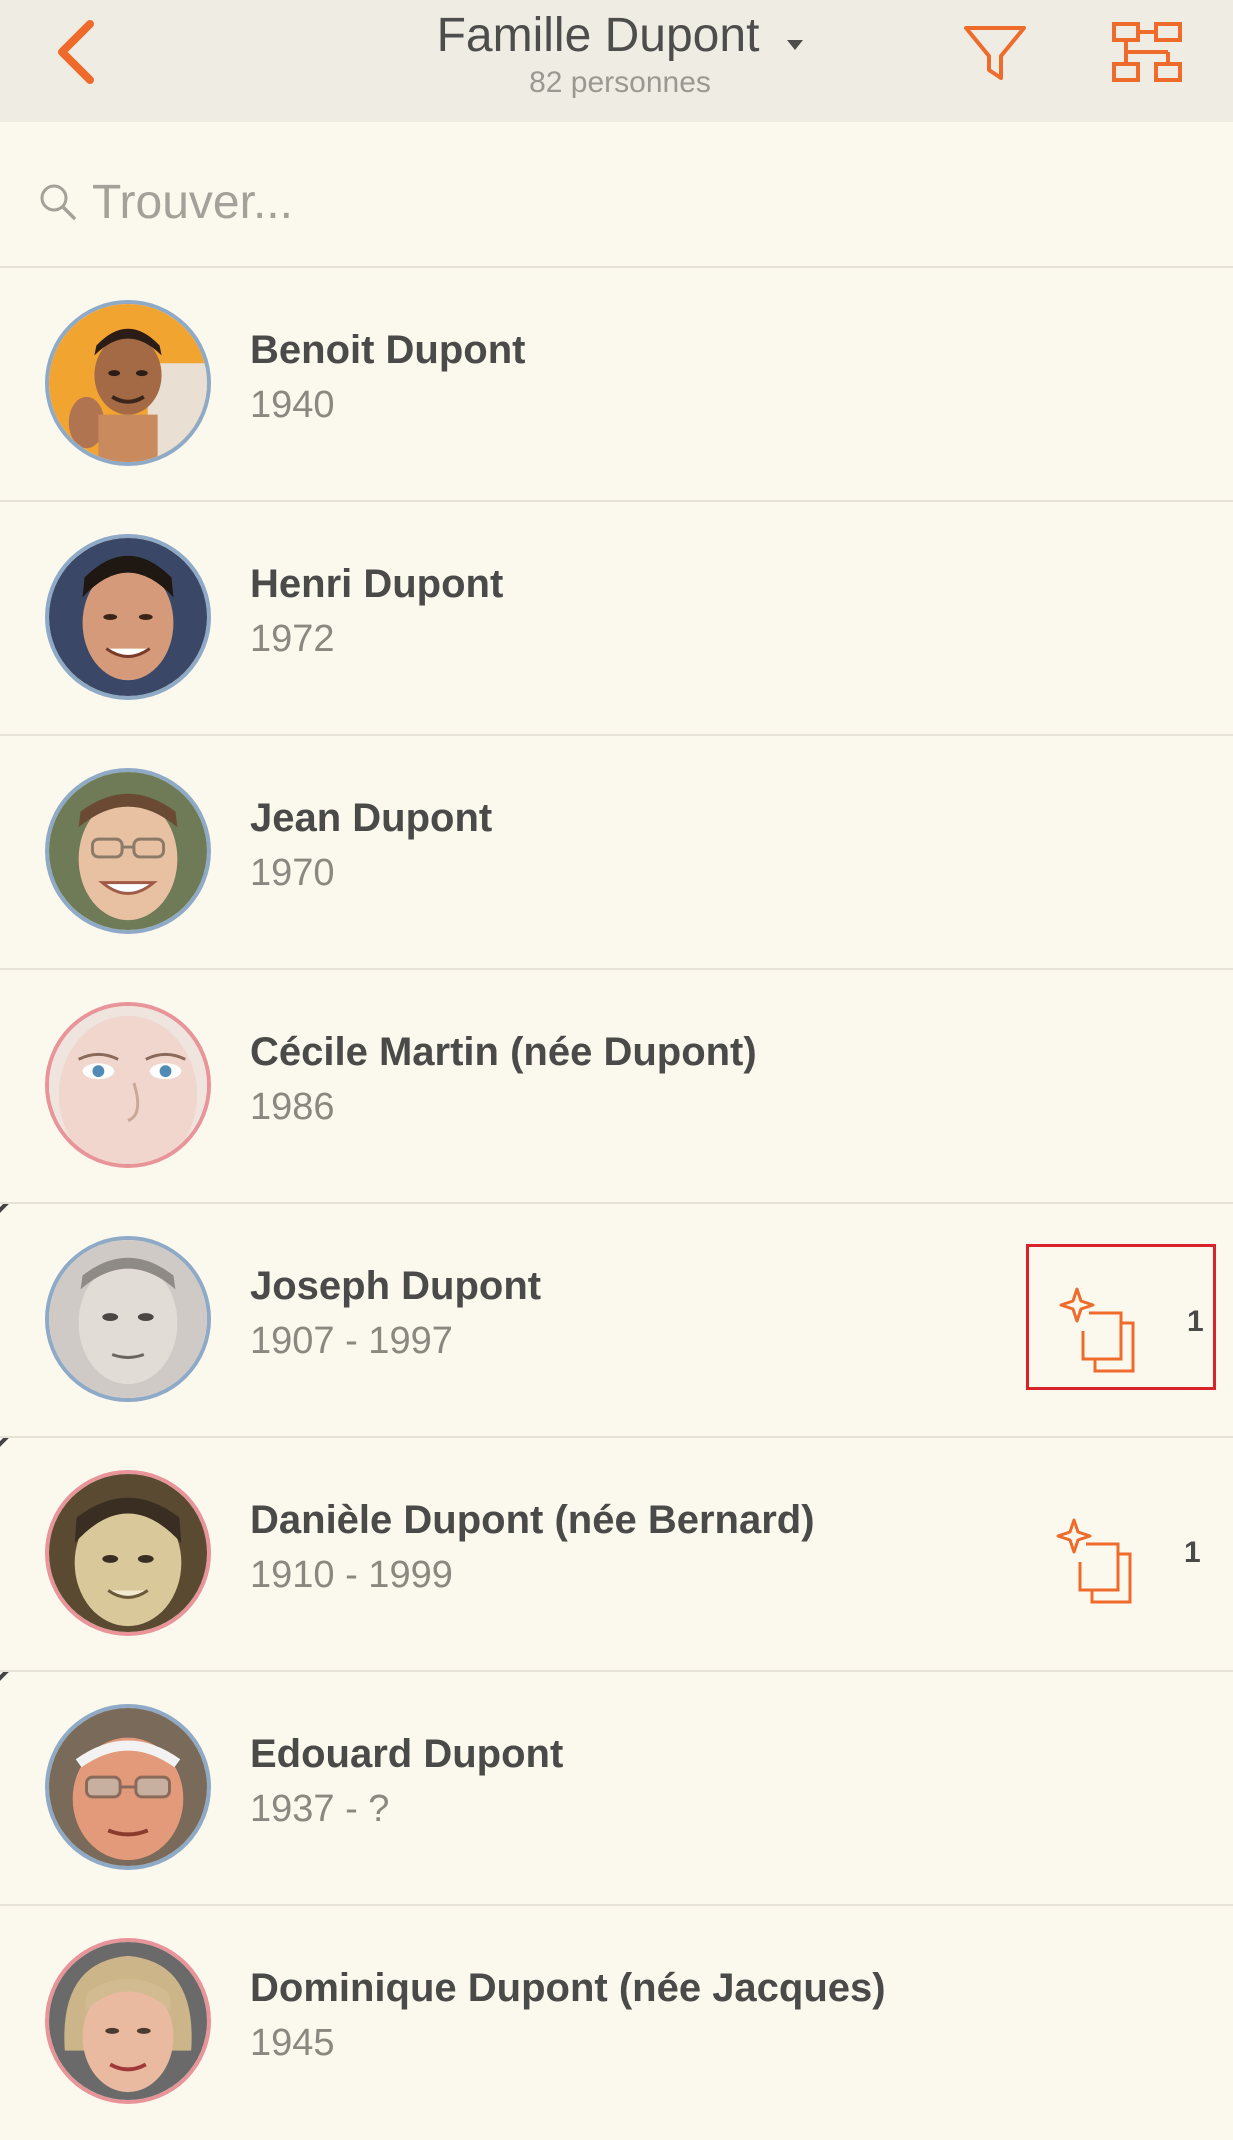 This screenshot has height=2140, width=1233. I want to click on chevron-left-icon, so click(76, 52).